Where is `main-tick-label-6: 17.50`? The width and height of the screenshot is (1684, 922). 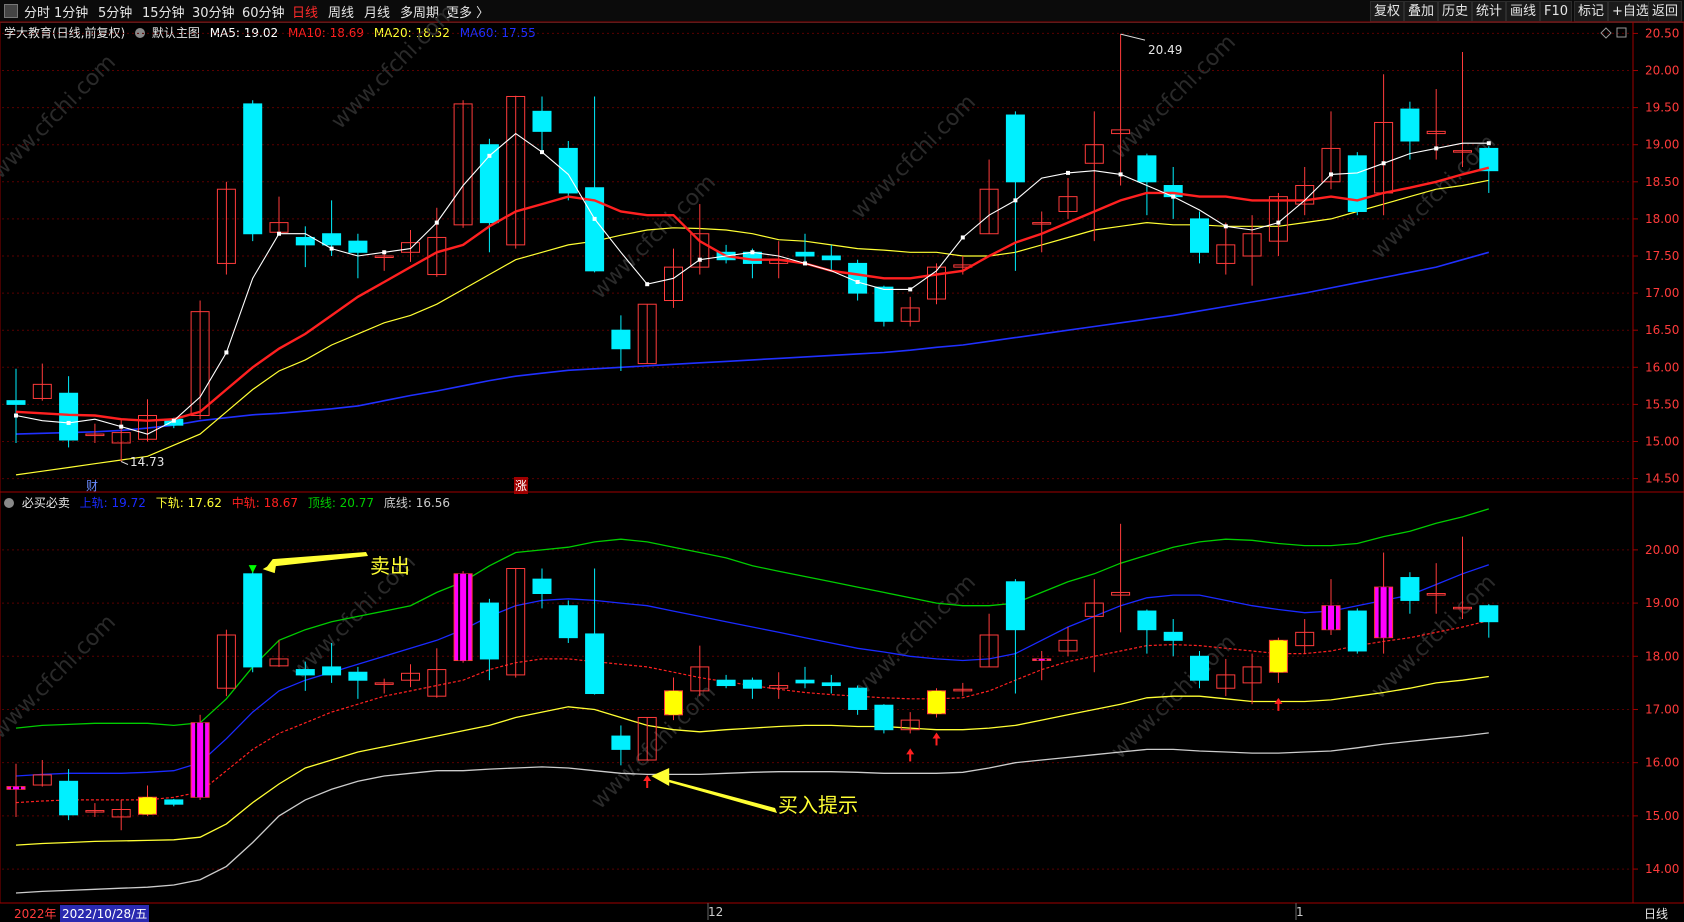 main-tick-label-6: 17.50 is located at coordinates (1662, 256).